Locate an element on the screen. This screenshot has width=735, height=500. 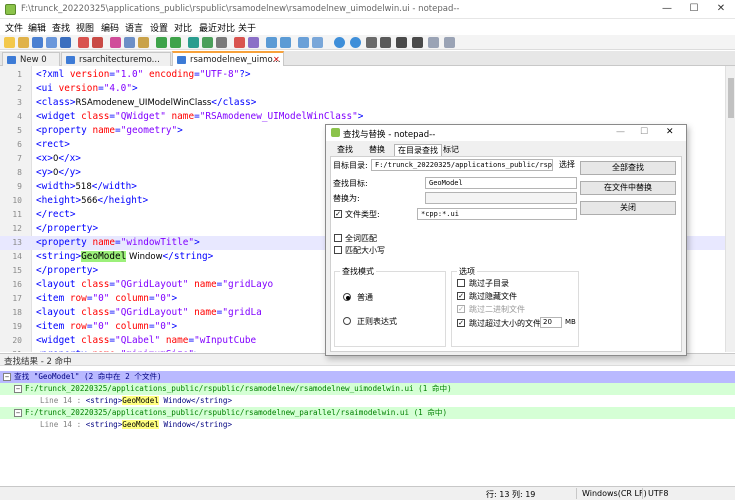
status-encoding: UTF8 is located at coordinates (658, 493).